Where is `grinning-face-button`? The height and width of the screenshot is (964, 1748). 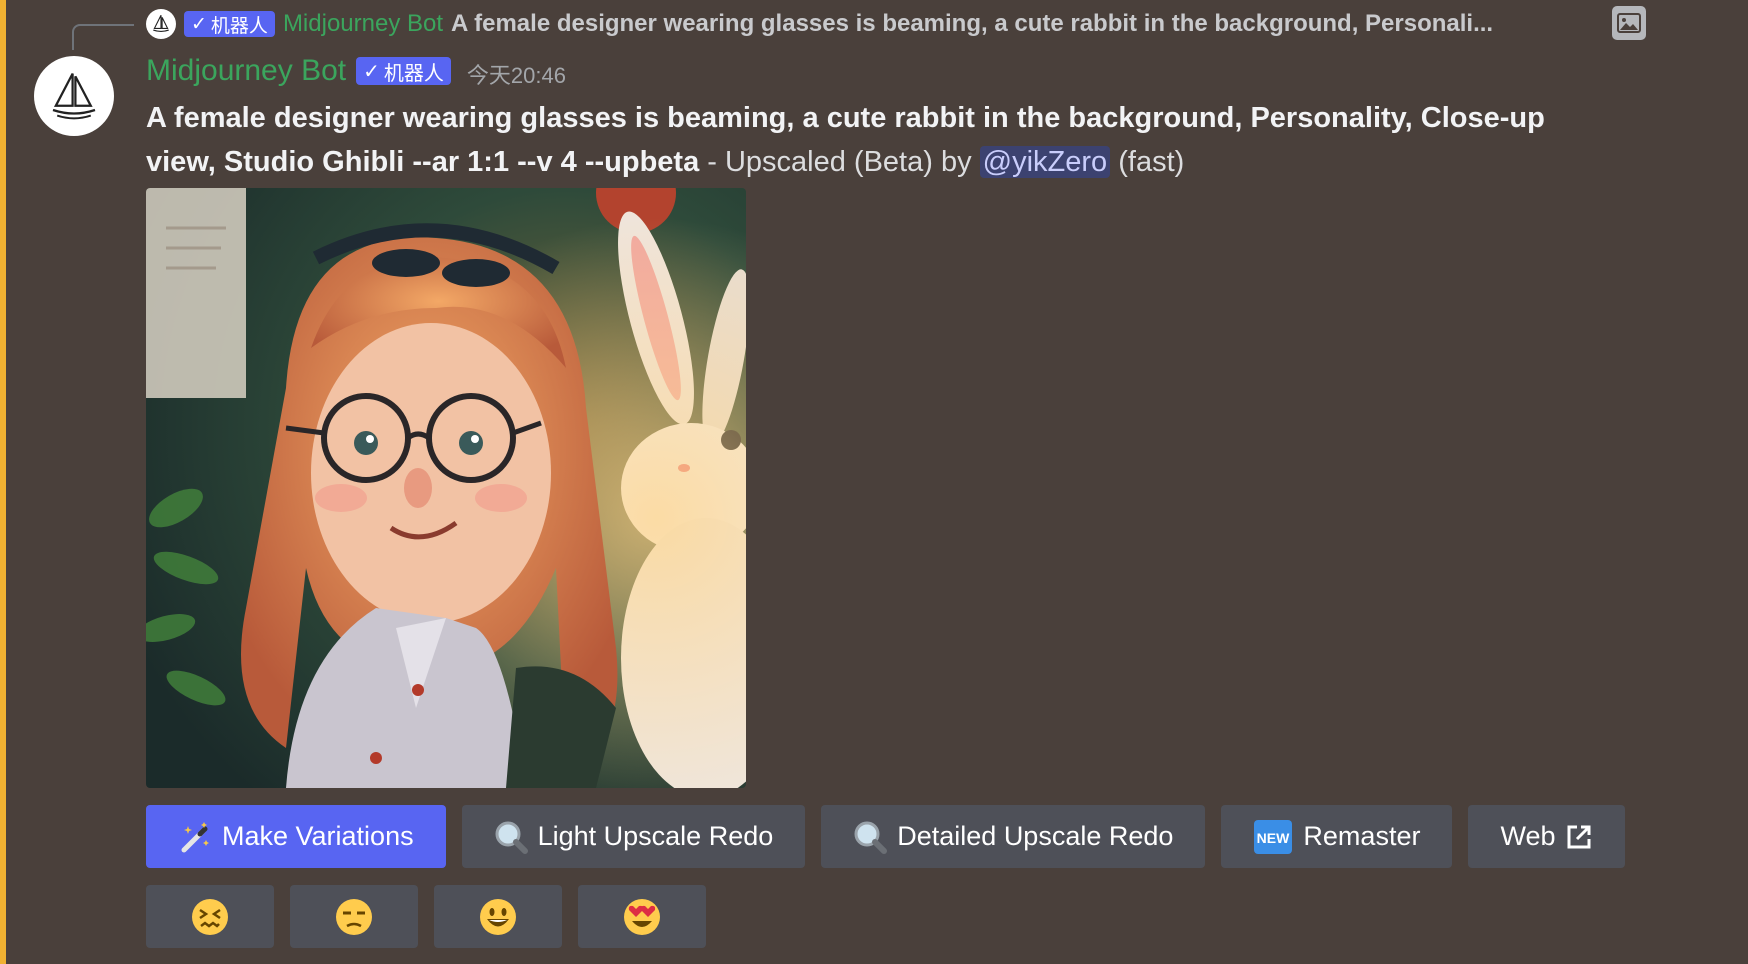 grinning-face-button is located at coordinates (498, 916).